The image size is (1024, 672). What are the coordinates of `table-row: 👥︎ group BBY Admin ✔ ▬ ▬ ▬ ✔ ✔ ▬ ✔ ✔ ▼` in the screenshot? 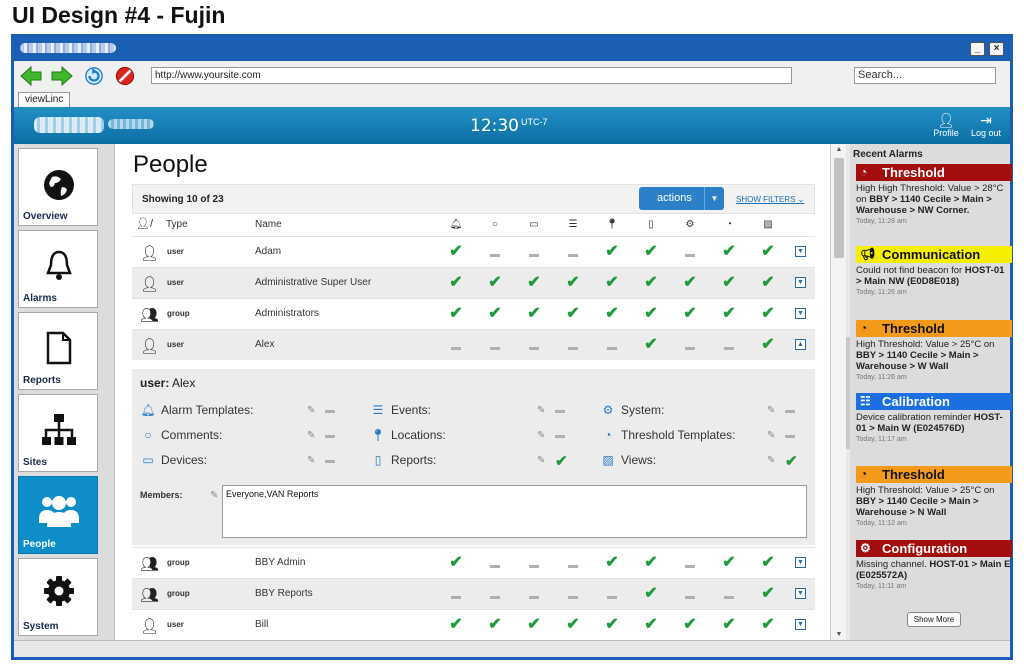 It's located at (473, 562).